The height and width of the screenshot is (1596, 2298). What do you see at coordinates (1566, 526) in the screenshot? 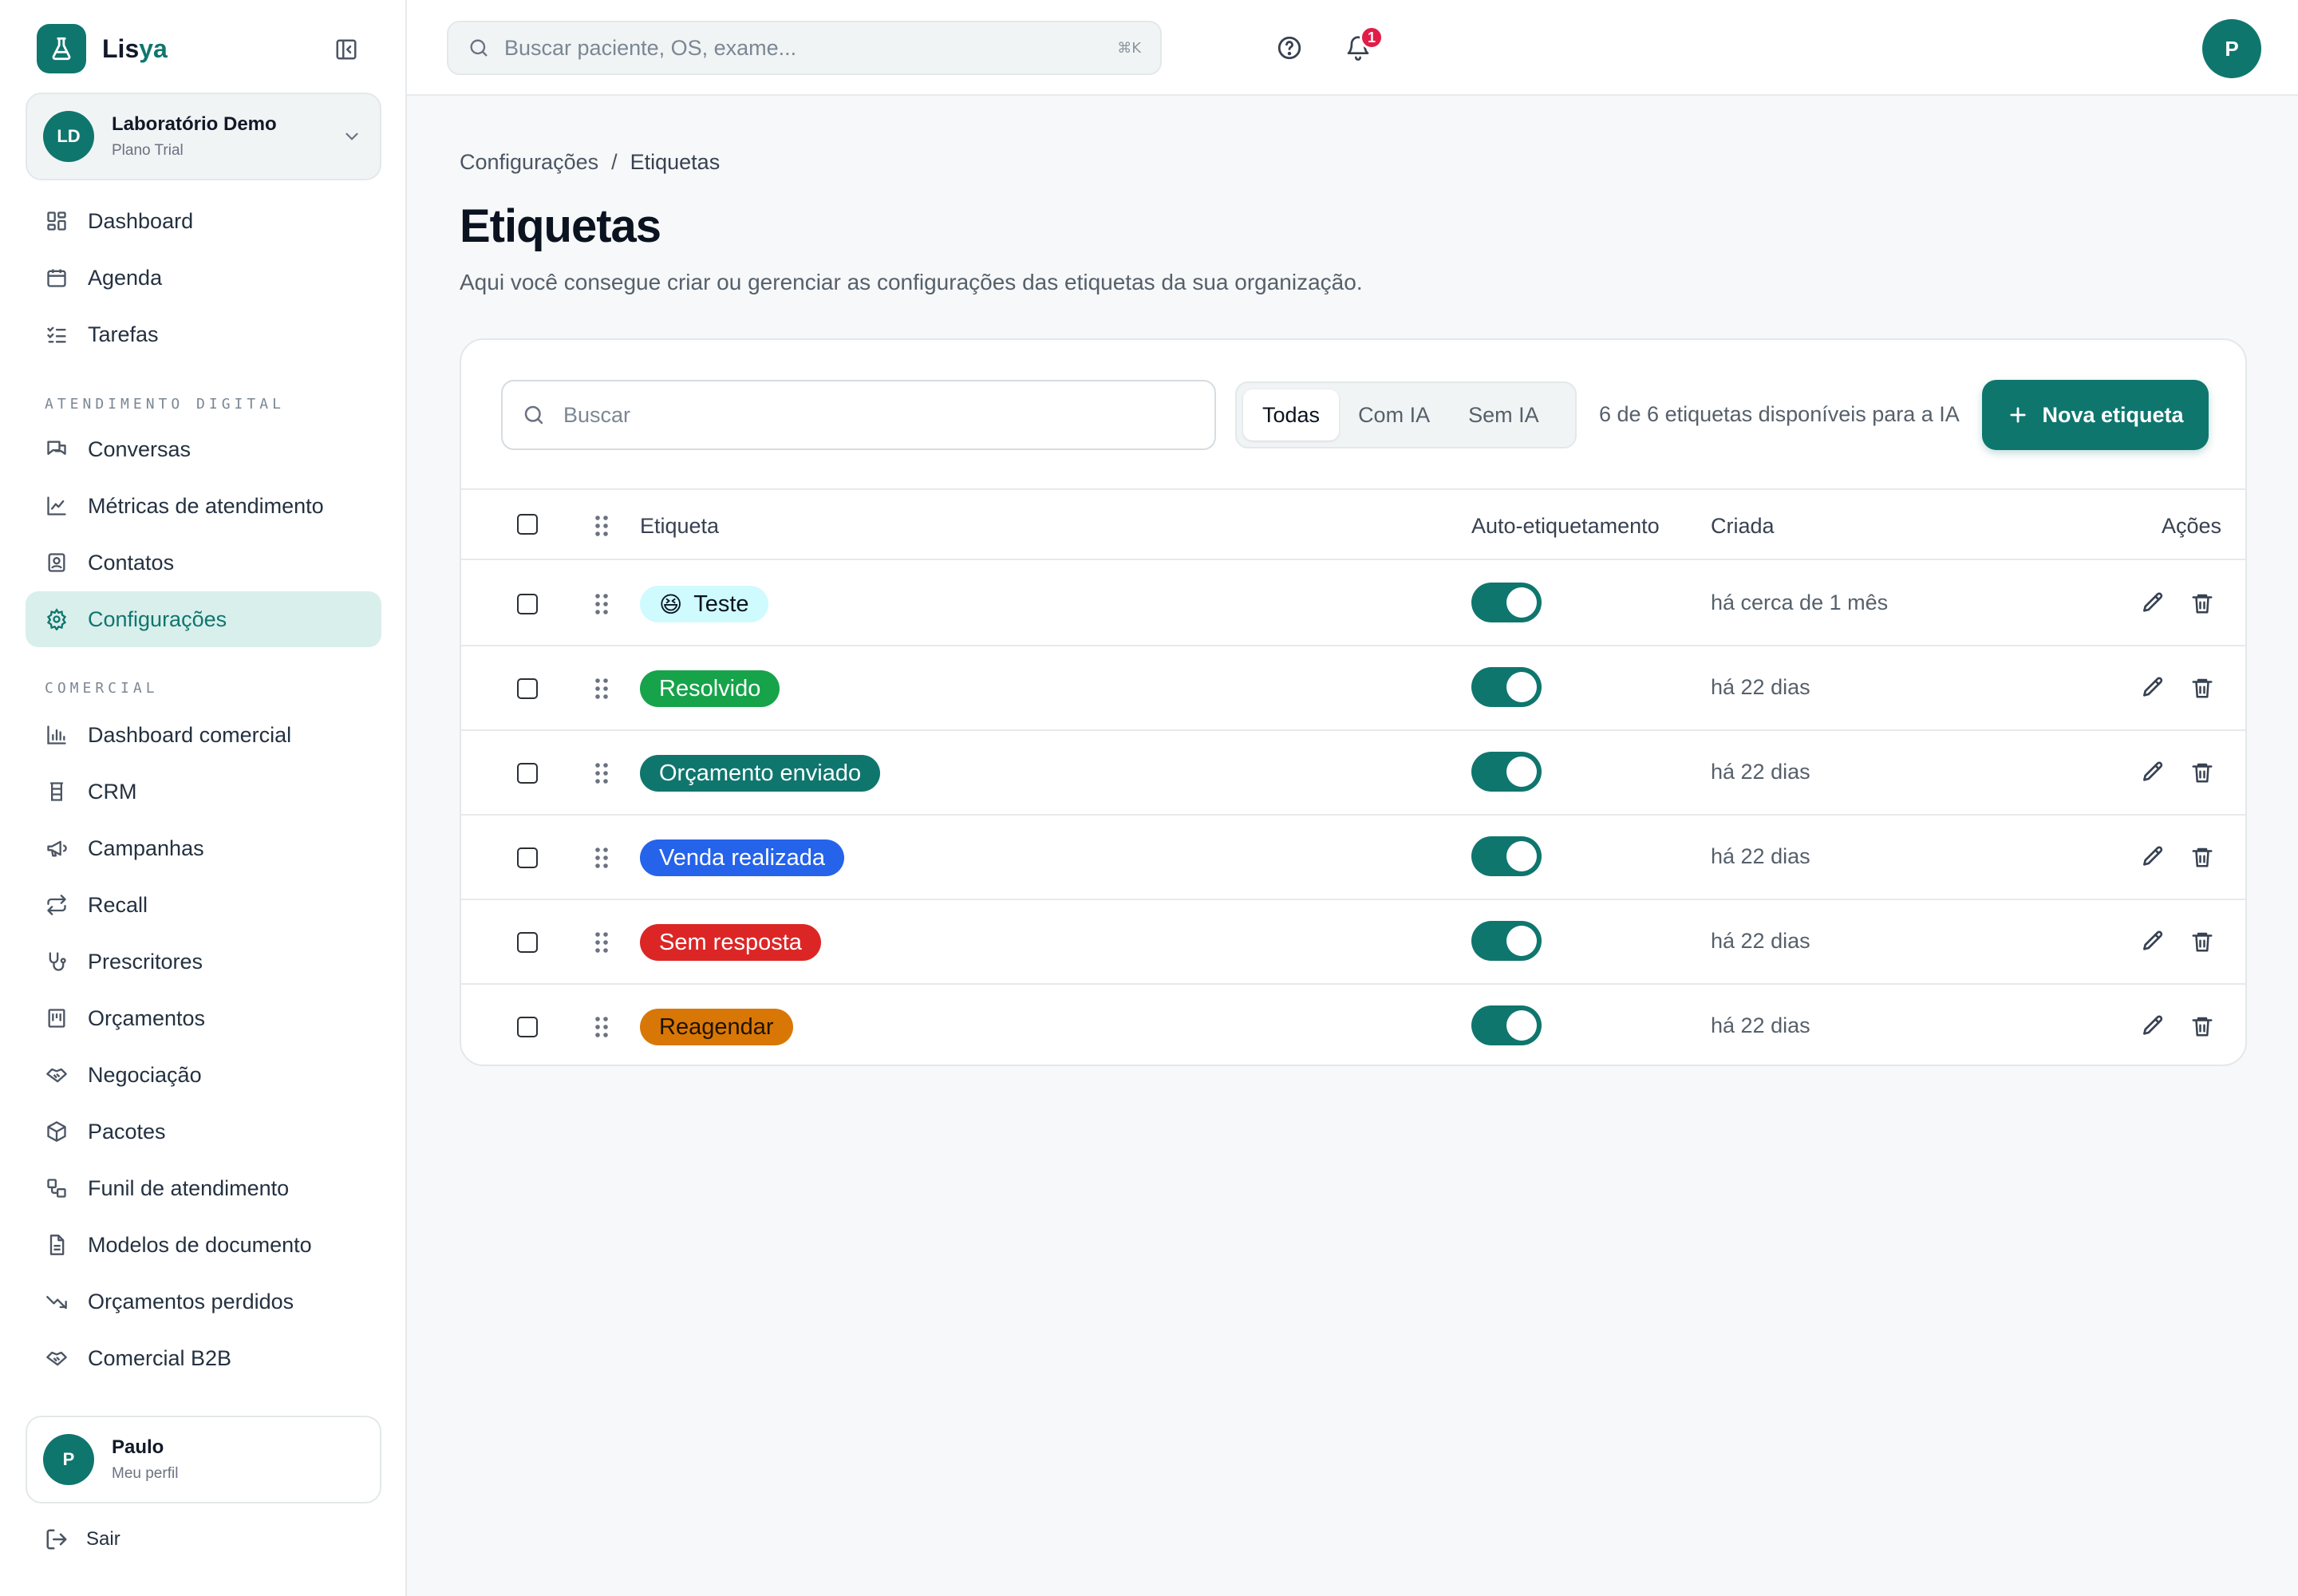
I see `column-header-auto: Auto-etiquetamento` at bounding box center [1566, 526].